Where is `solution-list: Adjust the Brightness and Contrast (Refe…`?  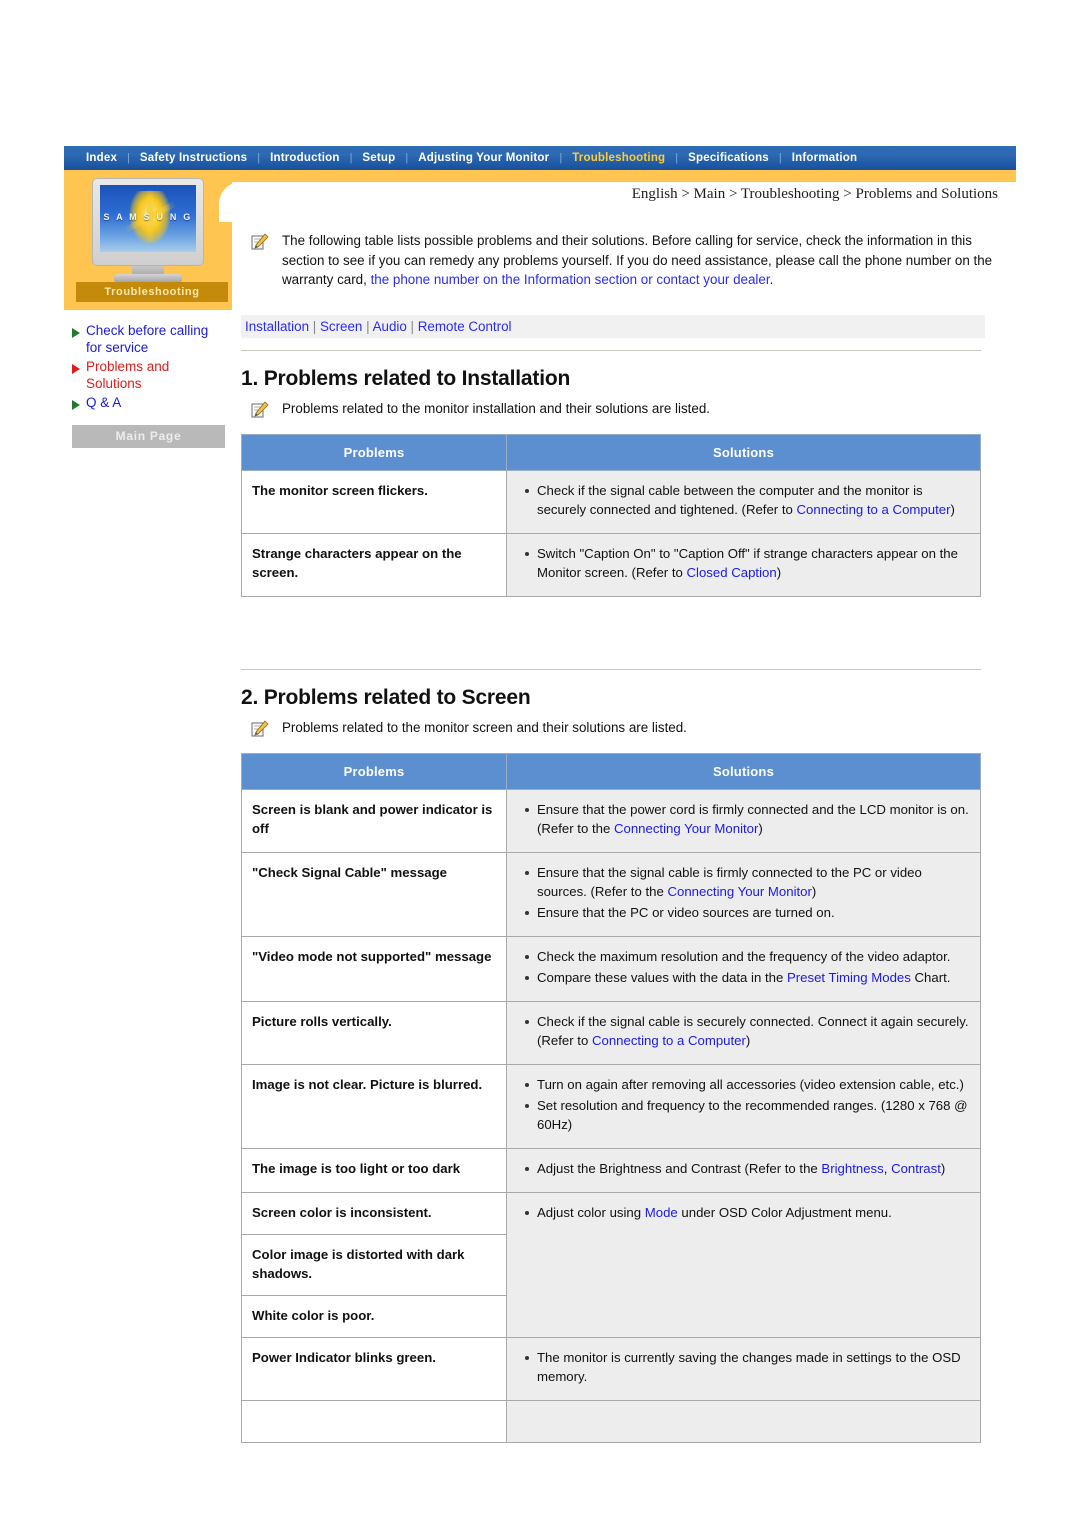
solution-list: Adjust the Brightness and Contrast (Refe… is located at coordinates (743, 1168).